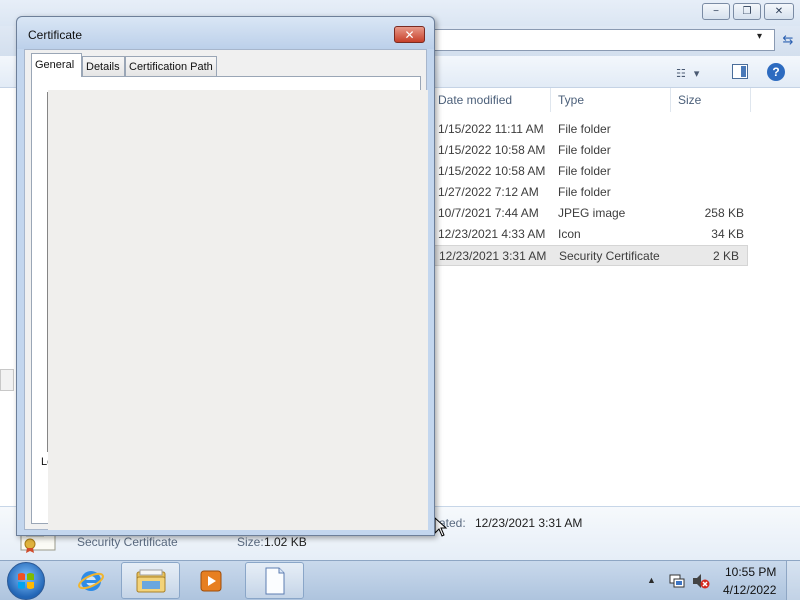 Image resolution: width=800 pixels, height=600 pixels. I want to click on media-player-icon, so click(210, 580).